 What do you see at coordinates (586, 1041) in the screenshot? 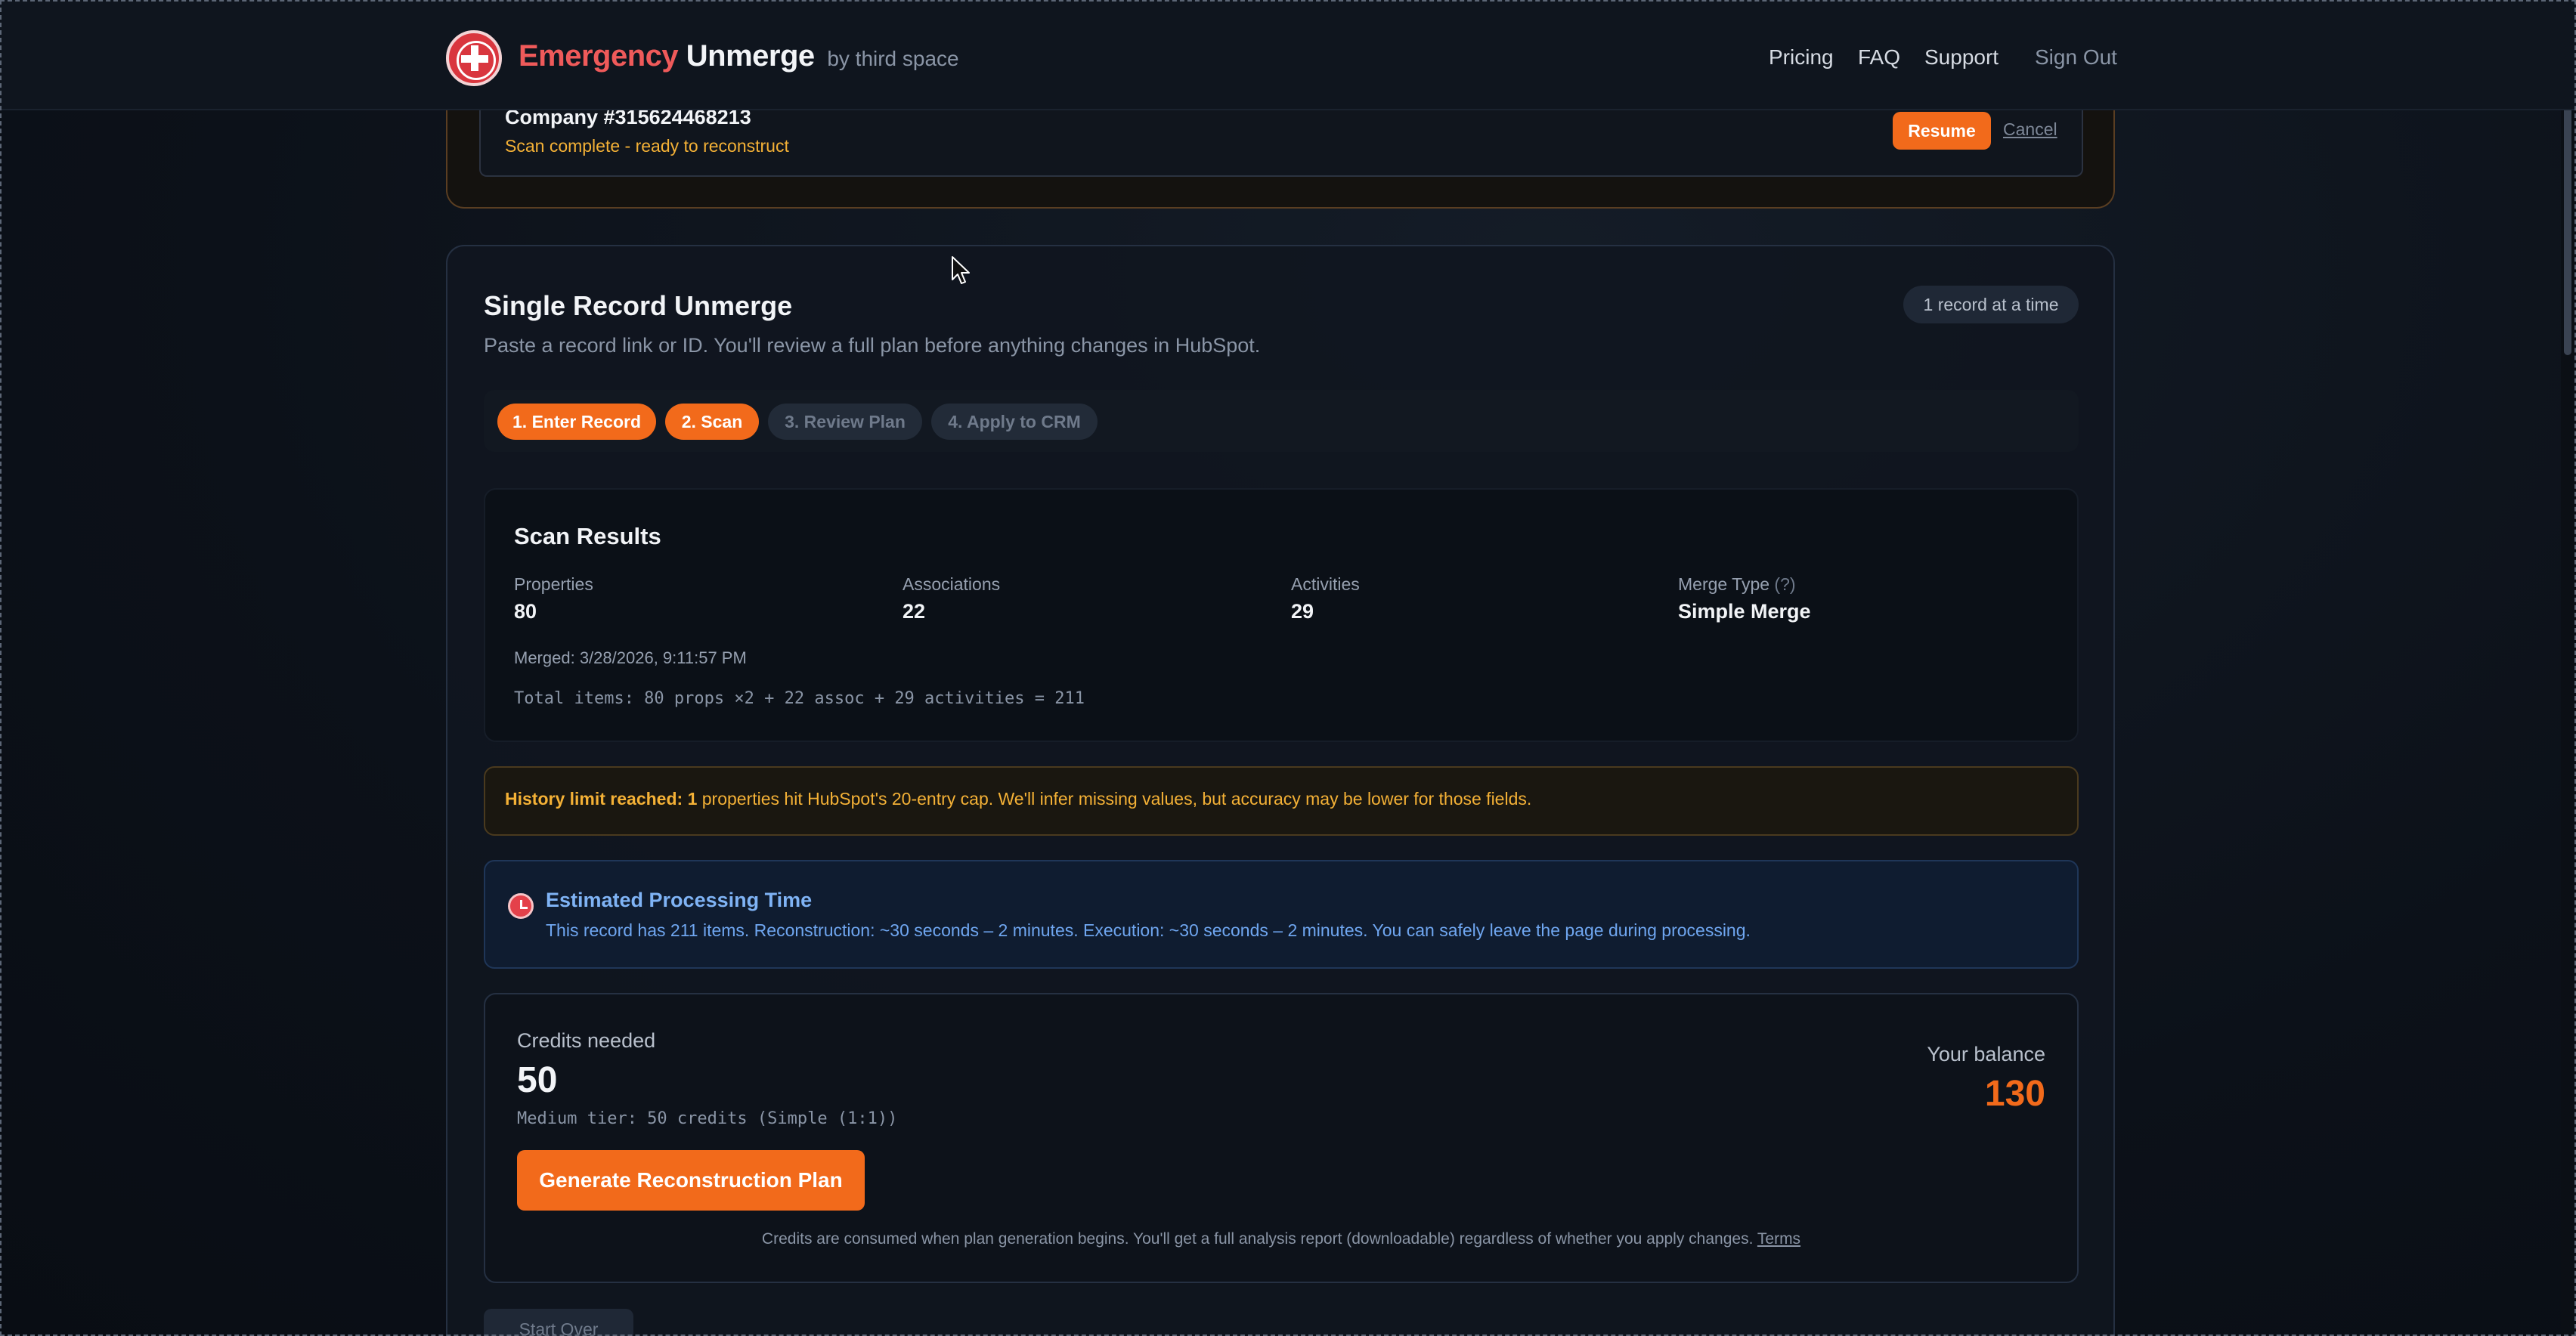
I see `credits-needed-label: Credits needed` at bounding box center [586, 1041].